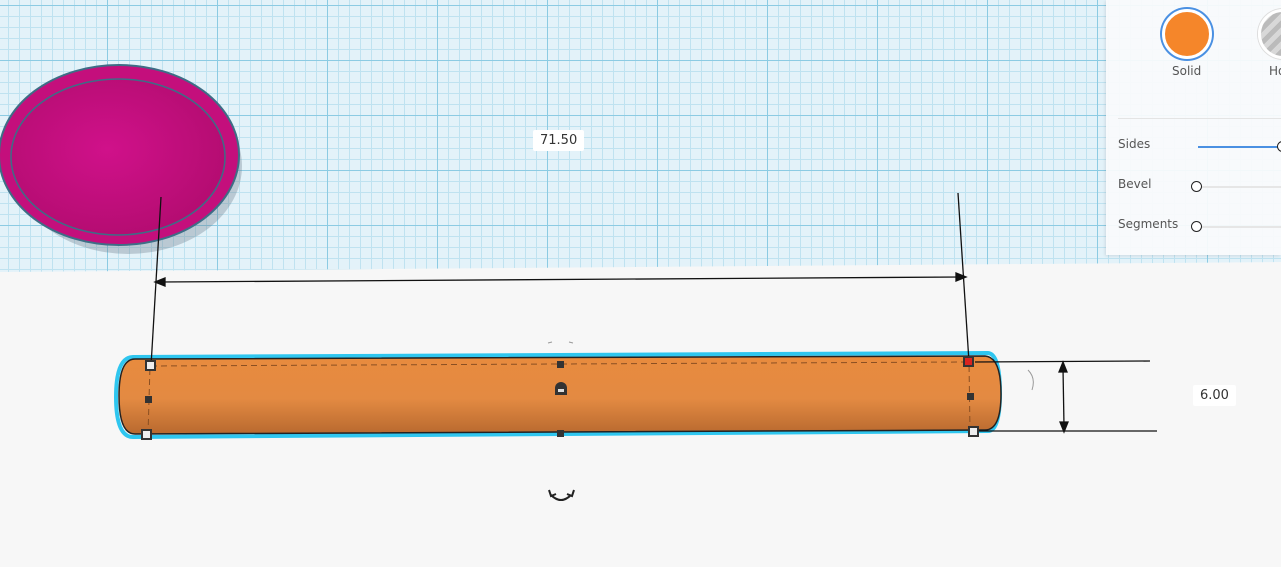  Describe the element at coordinates (1214, 395) in the screenshot. I see `height-dimension-label: 6.00` at that location.